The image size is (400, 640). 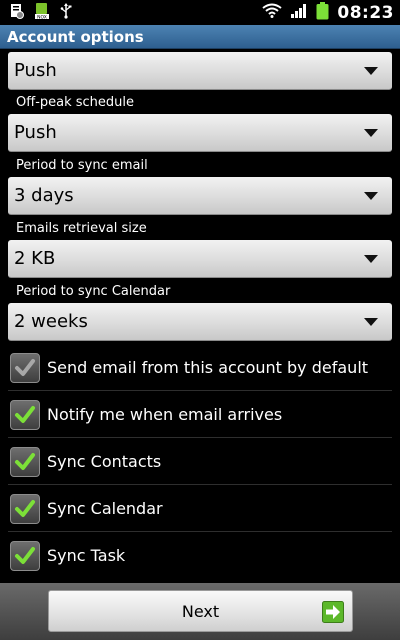 I want to click on default-account-row: Send email from this account by default, so click(x=200, y=367).